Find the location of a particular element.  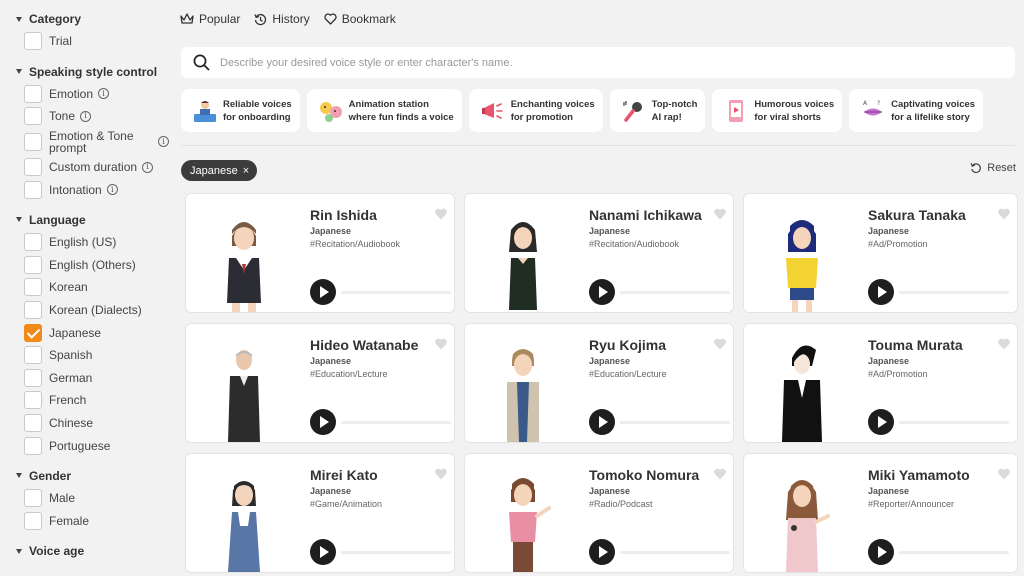

option-tone: Tone i is located at coordinates (85, 116).